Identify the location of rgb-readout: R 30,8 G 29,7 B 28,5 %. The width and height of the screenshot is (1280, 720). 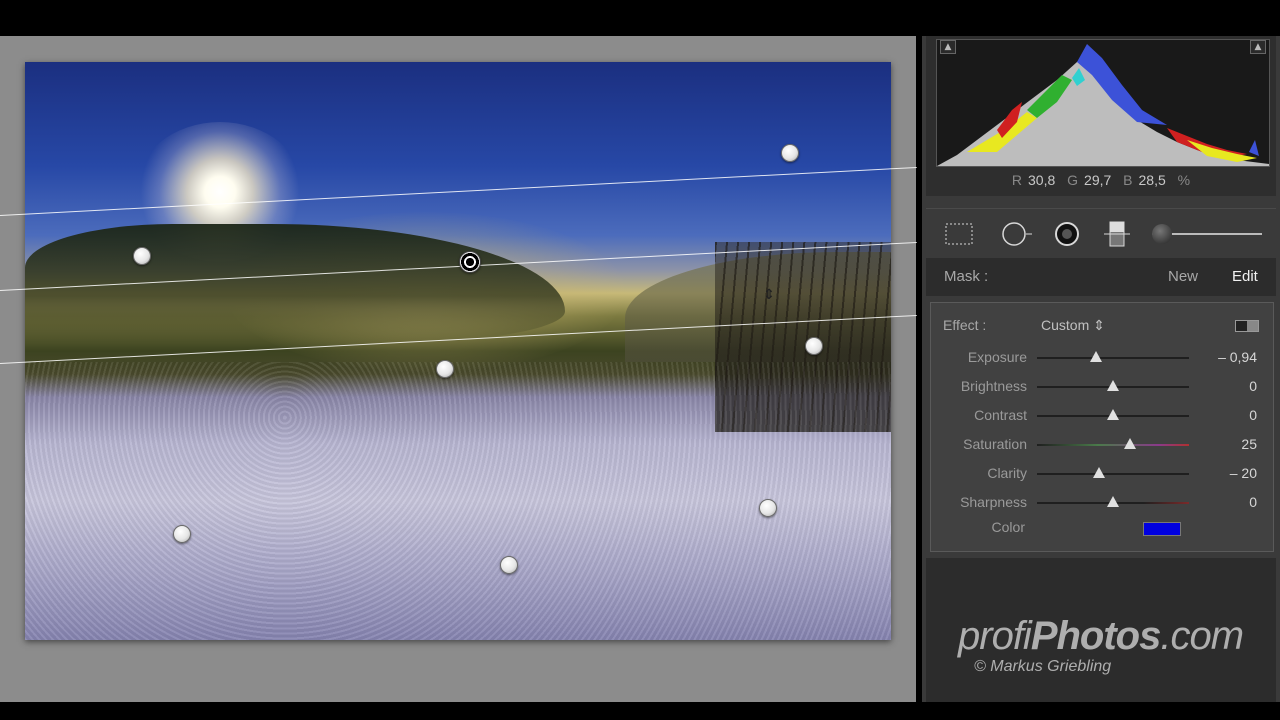
(1101, 180).